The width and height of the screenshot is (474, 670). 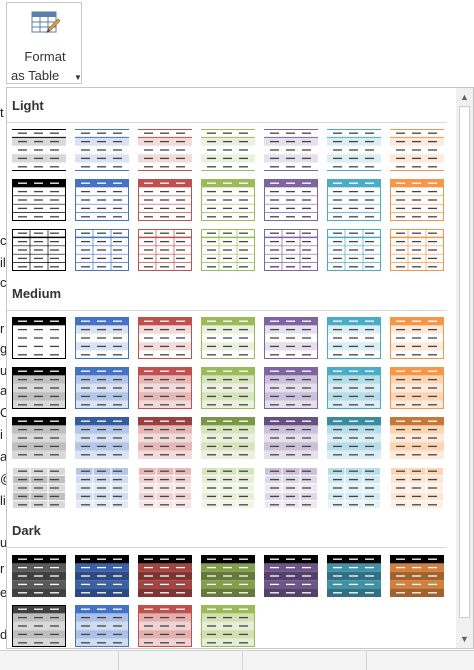 I want to click on format-as-table-button: Format as Table ▼, so click(x=44, y=43).